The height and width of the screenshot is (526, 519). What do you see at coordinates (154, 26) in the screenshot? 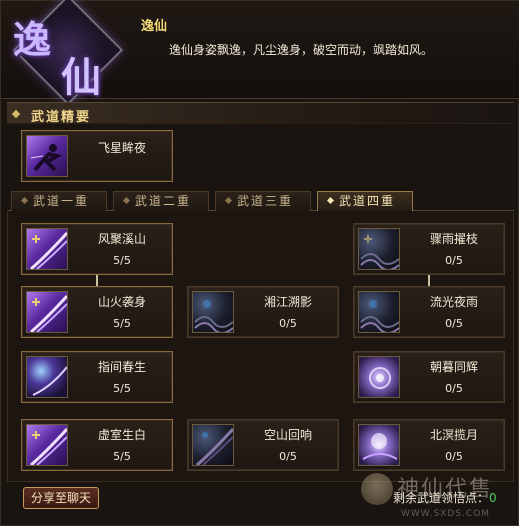
I see `class-title: 逸仙` at bounding box center [154, 26].